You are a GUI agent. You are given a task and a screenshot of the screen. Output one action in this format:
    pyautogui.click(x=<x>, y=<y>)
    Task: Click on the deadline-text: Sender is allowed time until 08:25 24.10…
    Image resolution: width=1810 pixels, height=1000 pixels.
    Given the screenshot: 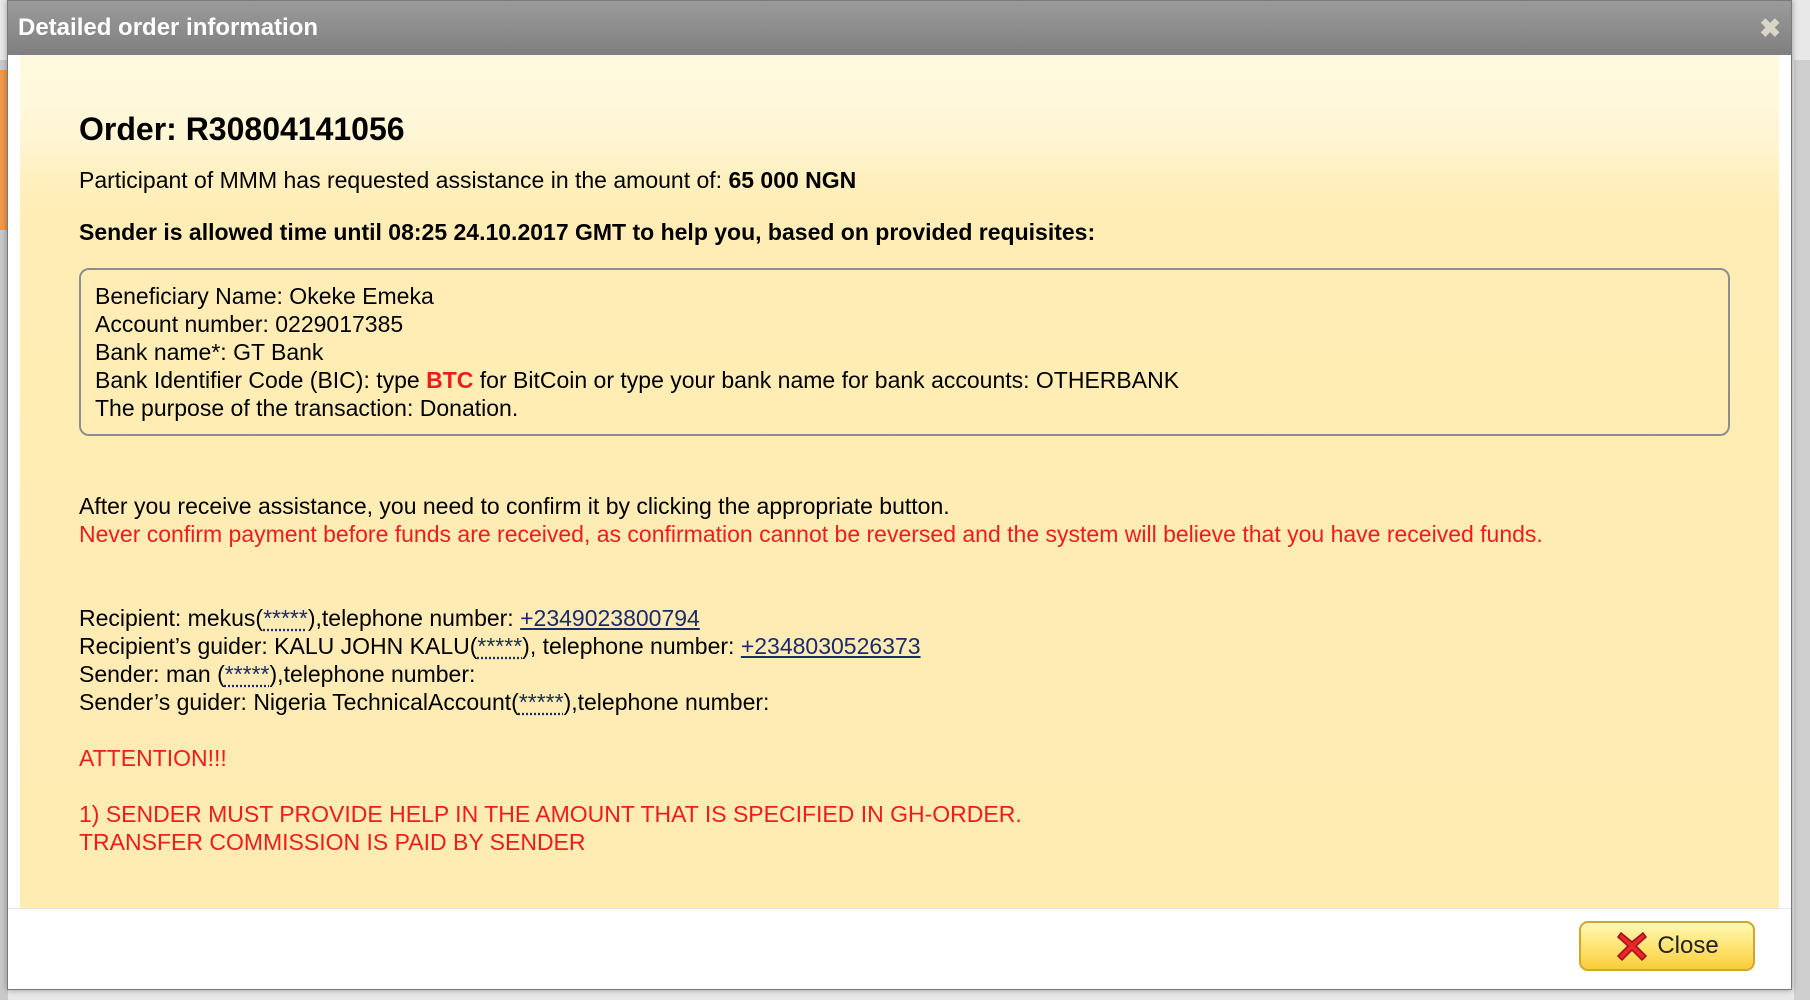 What is the action you would take?
    pyautogui.click(x=587, y=232)
    